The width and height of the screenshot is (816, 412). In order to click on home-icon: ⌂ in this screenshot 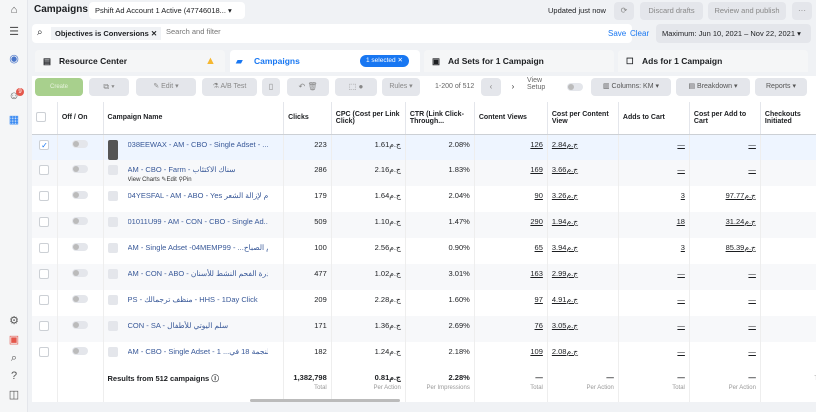, I will do `click(14, 10)`.